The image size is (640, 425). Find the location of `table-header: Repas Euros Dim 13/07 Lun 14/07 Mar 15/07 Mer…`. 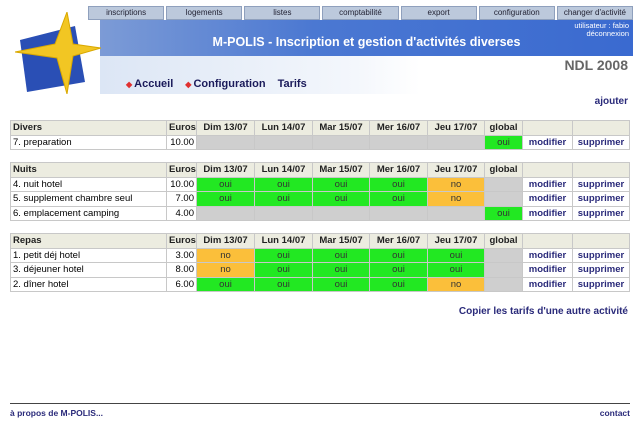

table-header: Repas Euros Dim 13/07 Lun 14/07 Mar 15/07 Mer… is located at coordinates (320, 241).